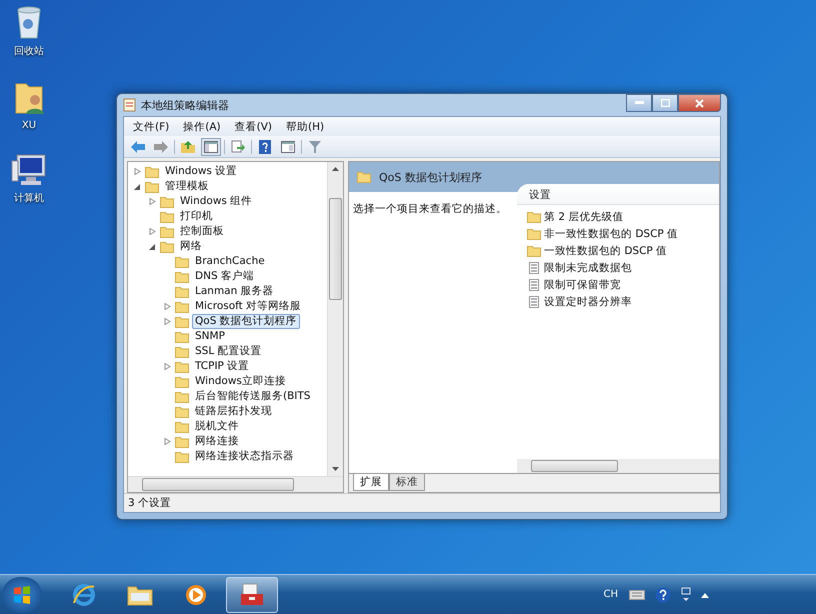 The width and height of the screenshot is (816, 614). I want to click on menu-item: 操作(A), so click(202, 127).